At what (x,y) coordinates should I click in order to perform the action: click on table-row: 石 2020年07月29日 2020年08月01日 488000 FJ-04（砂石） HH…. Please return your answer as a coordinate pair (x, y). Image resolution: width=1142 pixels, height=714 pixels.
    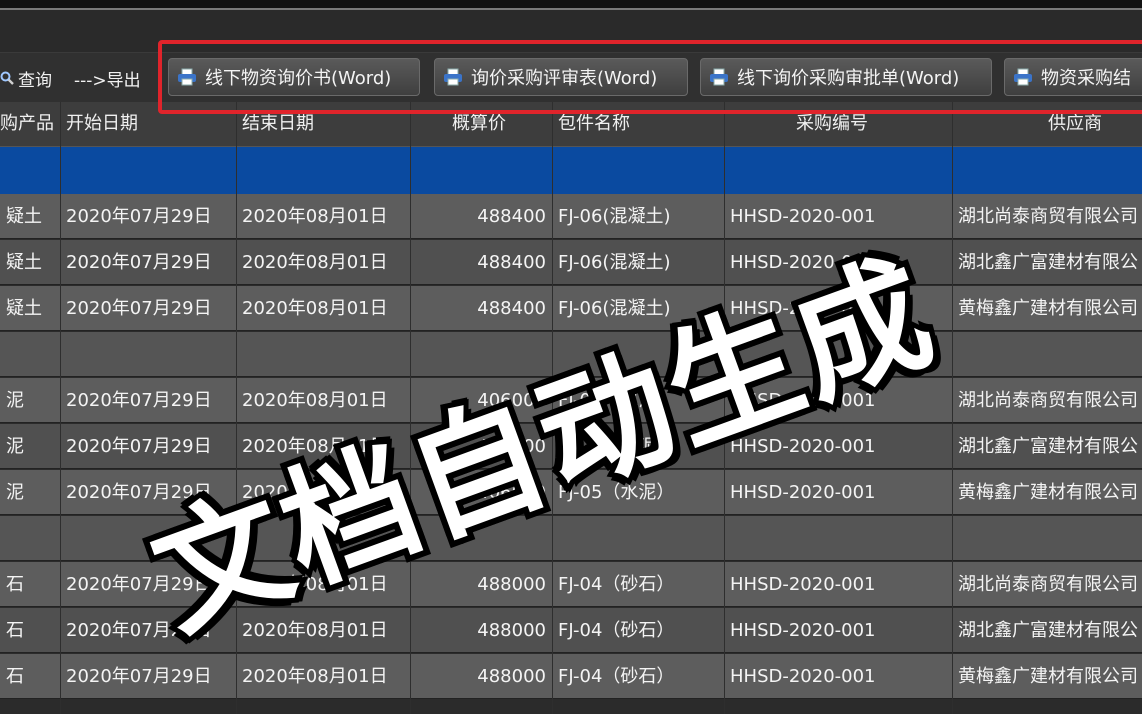
    Looking at the image, I should click on (571, 676).